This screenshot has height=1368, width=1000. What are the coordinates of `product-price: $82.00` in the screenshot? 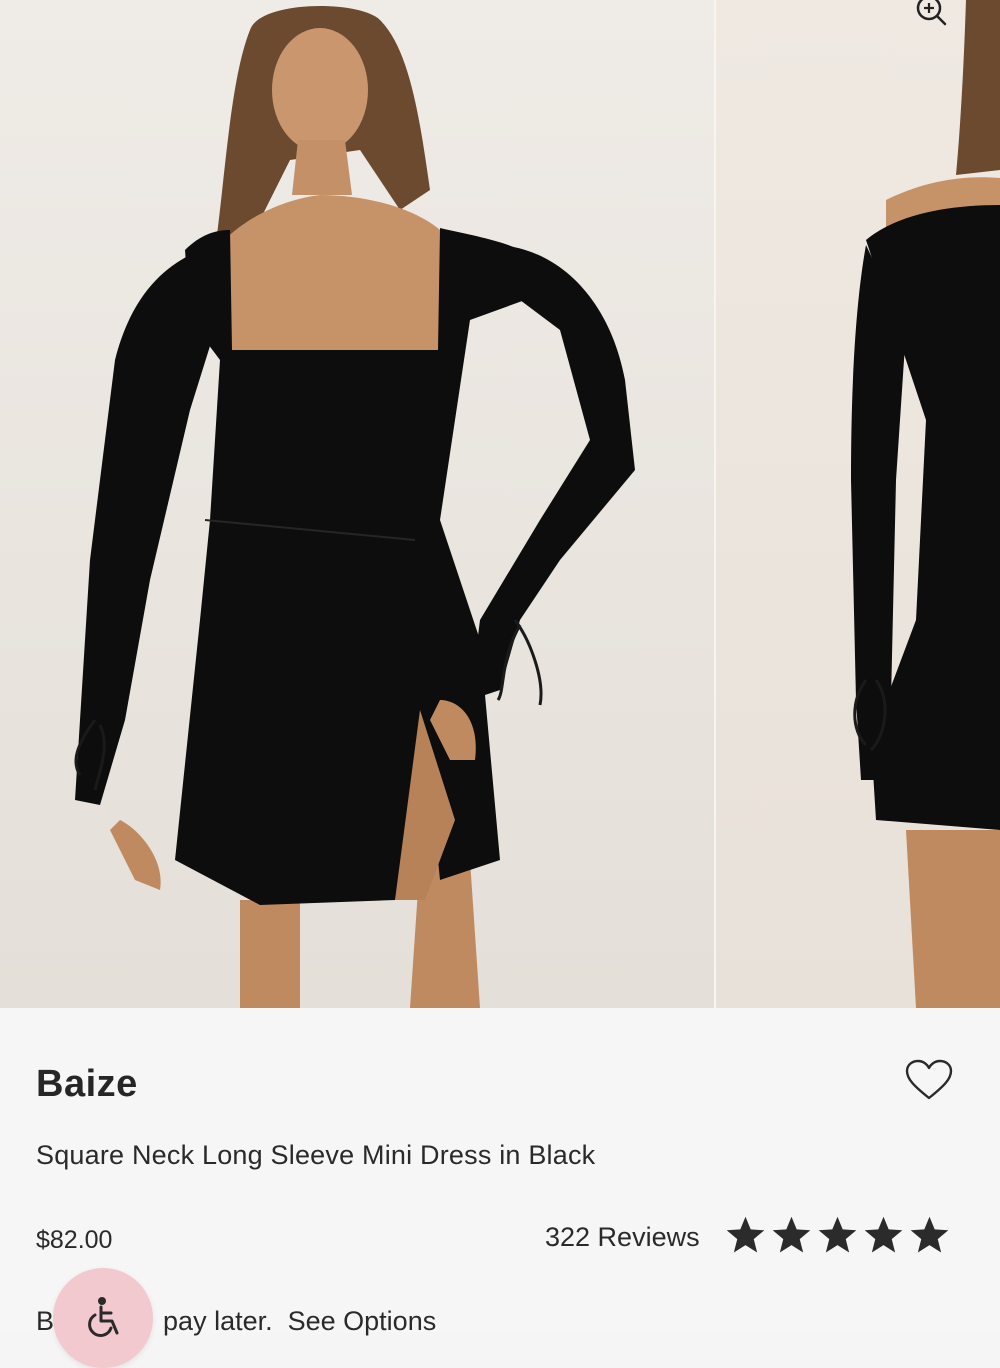 It's located at (74, 1240).